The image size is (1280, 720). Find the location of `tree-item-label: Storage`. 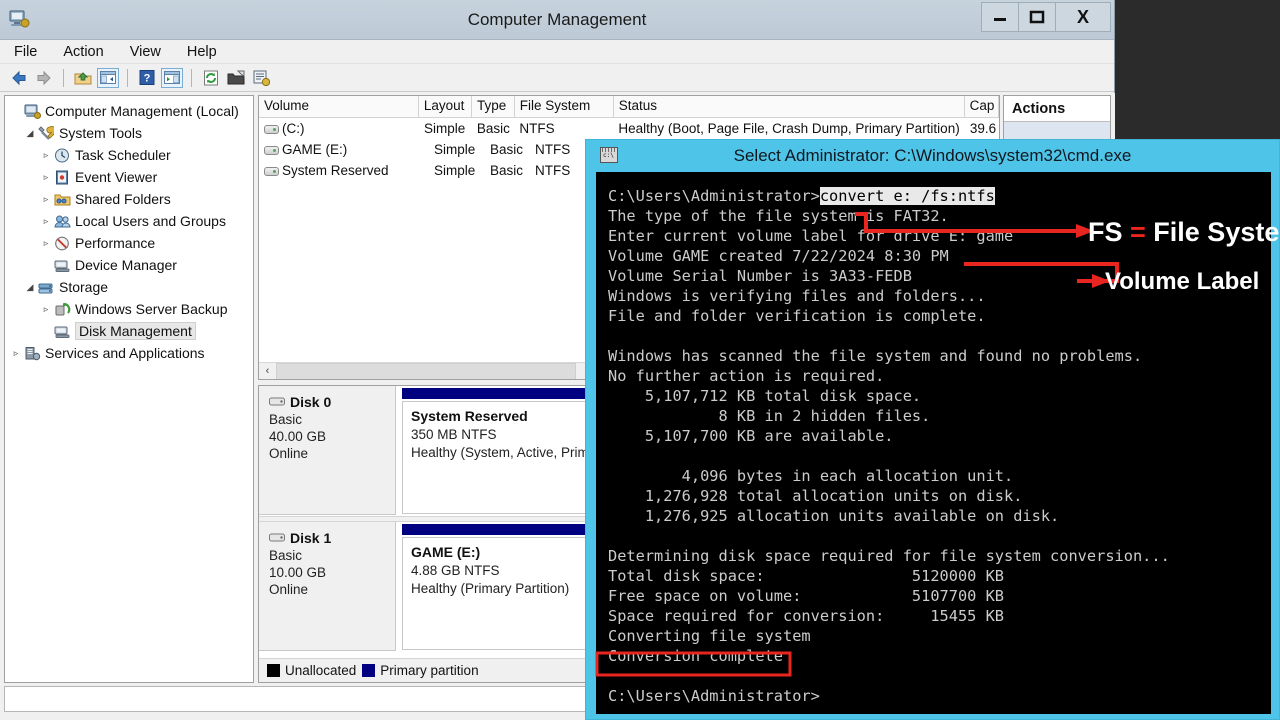

tree-item-label: Storage is located at coordinates (84, 287).